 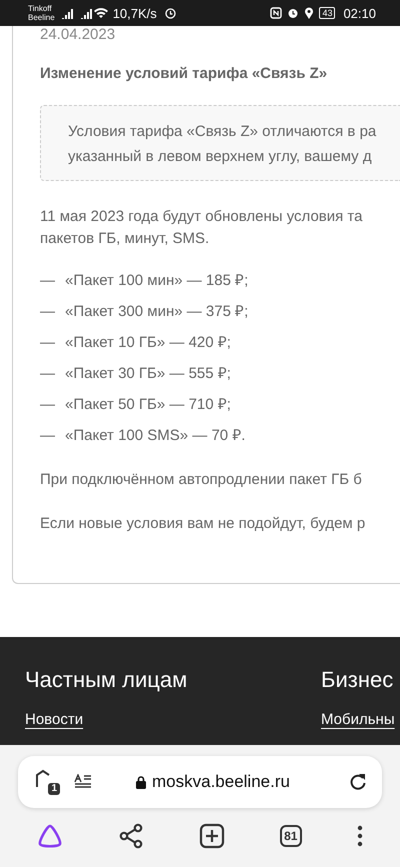 What do you see at coordinates (106, 680) in the screenshot?
I see `footer-heading: Частным лицам` at bounding box center [106, 680].